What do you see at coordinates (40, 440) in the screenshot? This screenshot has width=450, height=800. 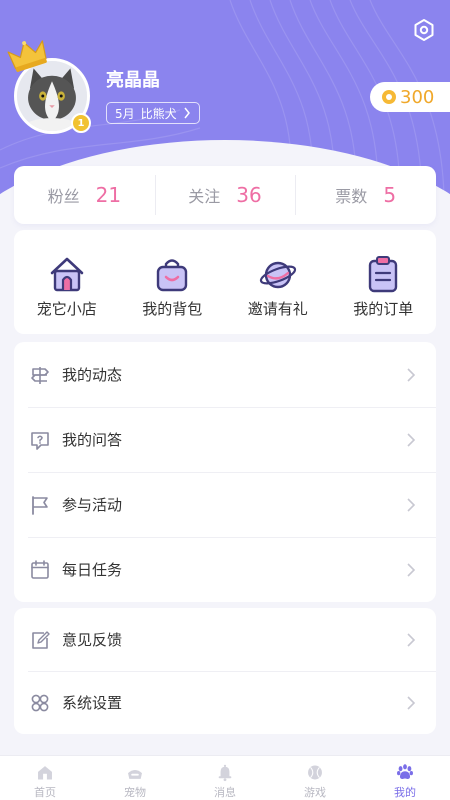 I see `question-icon` at bounding box center [40, 440].